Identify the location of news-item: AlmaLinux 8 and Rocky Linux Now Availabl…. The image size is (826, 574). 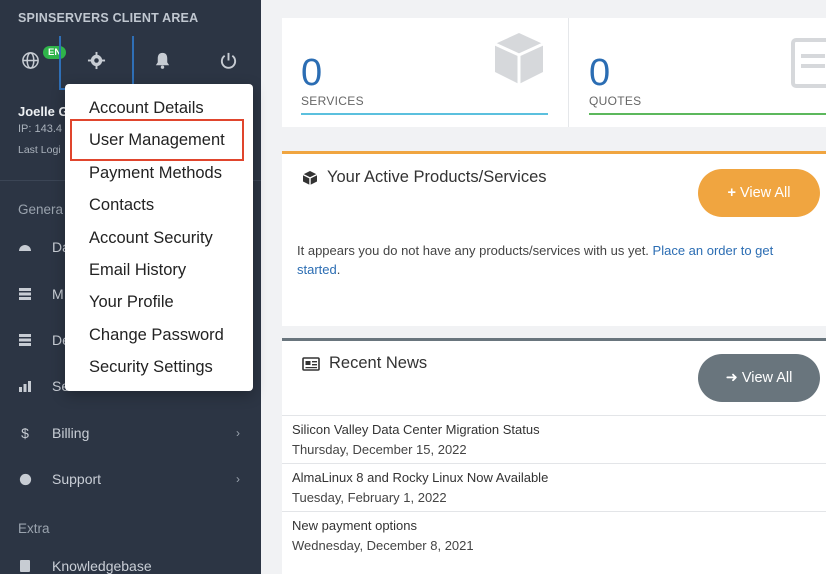
(554, 487).